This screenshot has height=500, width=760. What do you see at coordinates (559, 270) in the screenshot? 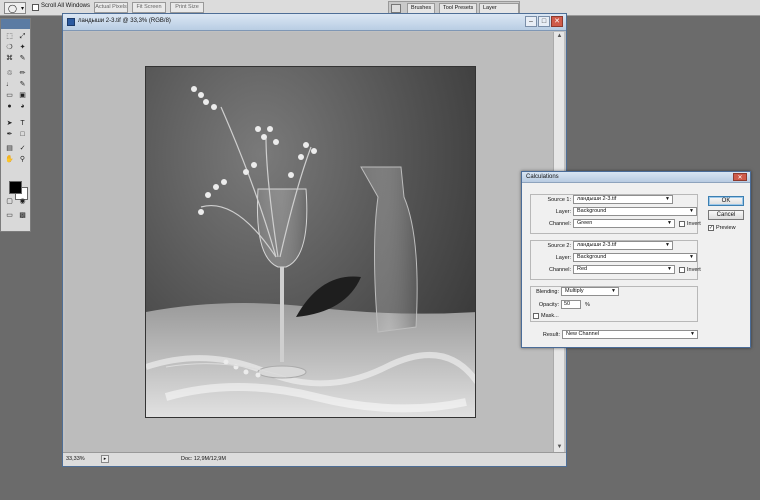
I see `source2-channel-label: Channel:` at bounding box center [559, 270].